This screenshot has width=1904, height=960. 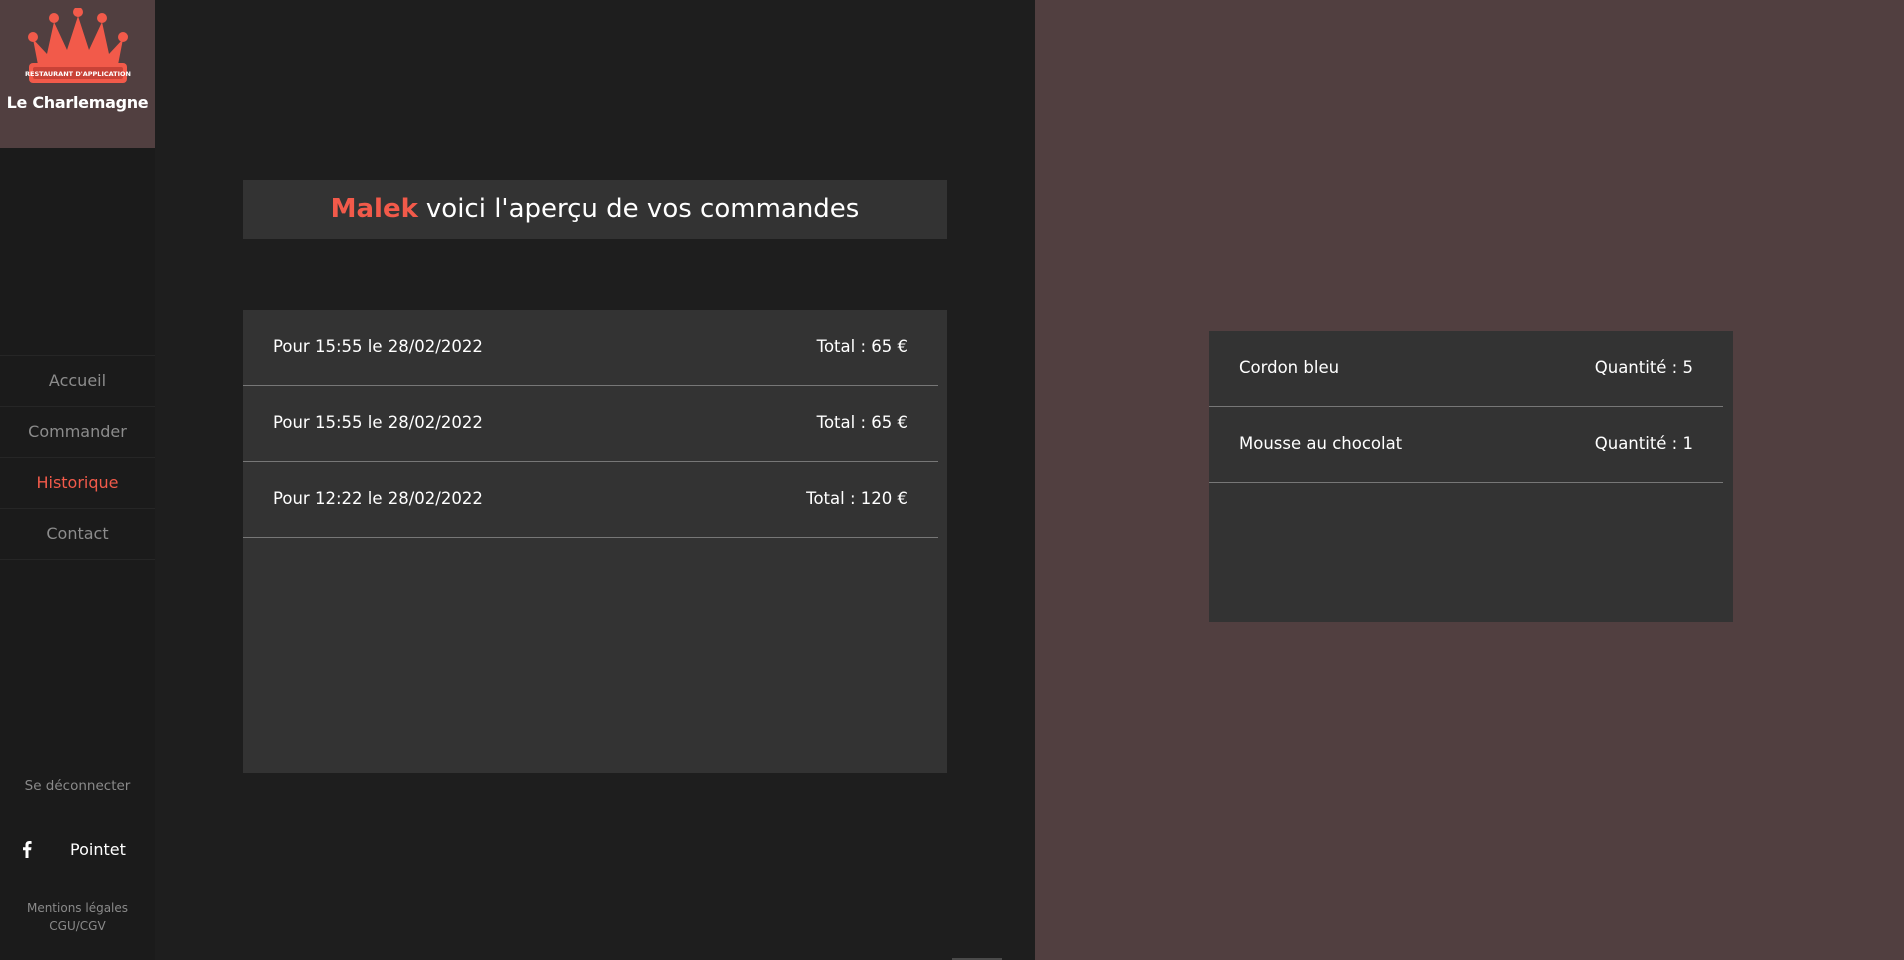 I want to click on order-total: Total : 120 €, so click(x=857, y=498).